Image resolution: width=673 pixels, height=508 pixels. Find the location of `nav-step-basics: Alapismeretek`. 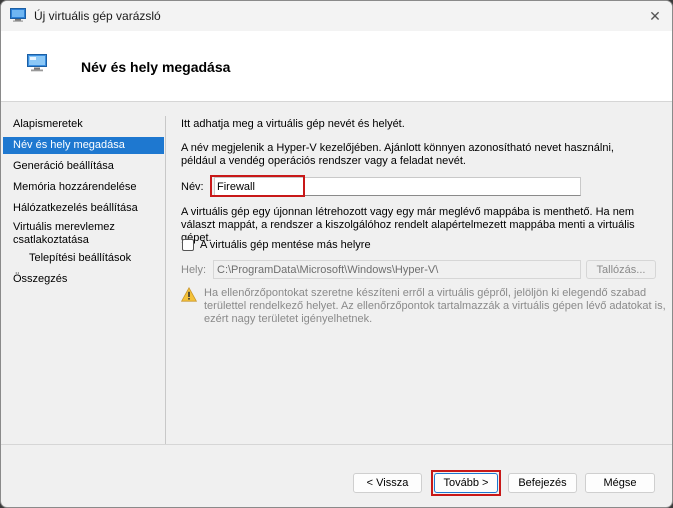

nav-step-basics: Alapismeretek is located at coordinates (83, 124).